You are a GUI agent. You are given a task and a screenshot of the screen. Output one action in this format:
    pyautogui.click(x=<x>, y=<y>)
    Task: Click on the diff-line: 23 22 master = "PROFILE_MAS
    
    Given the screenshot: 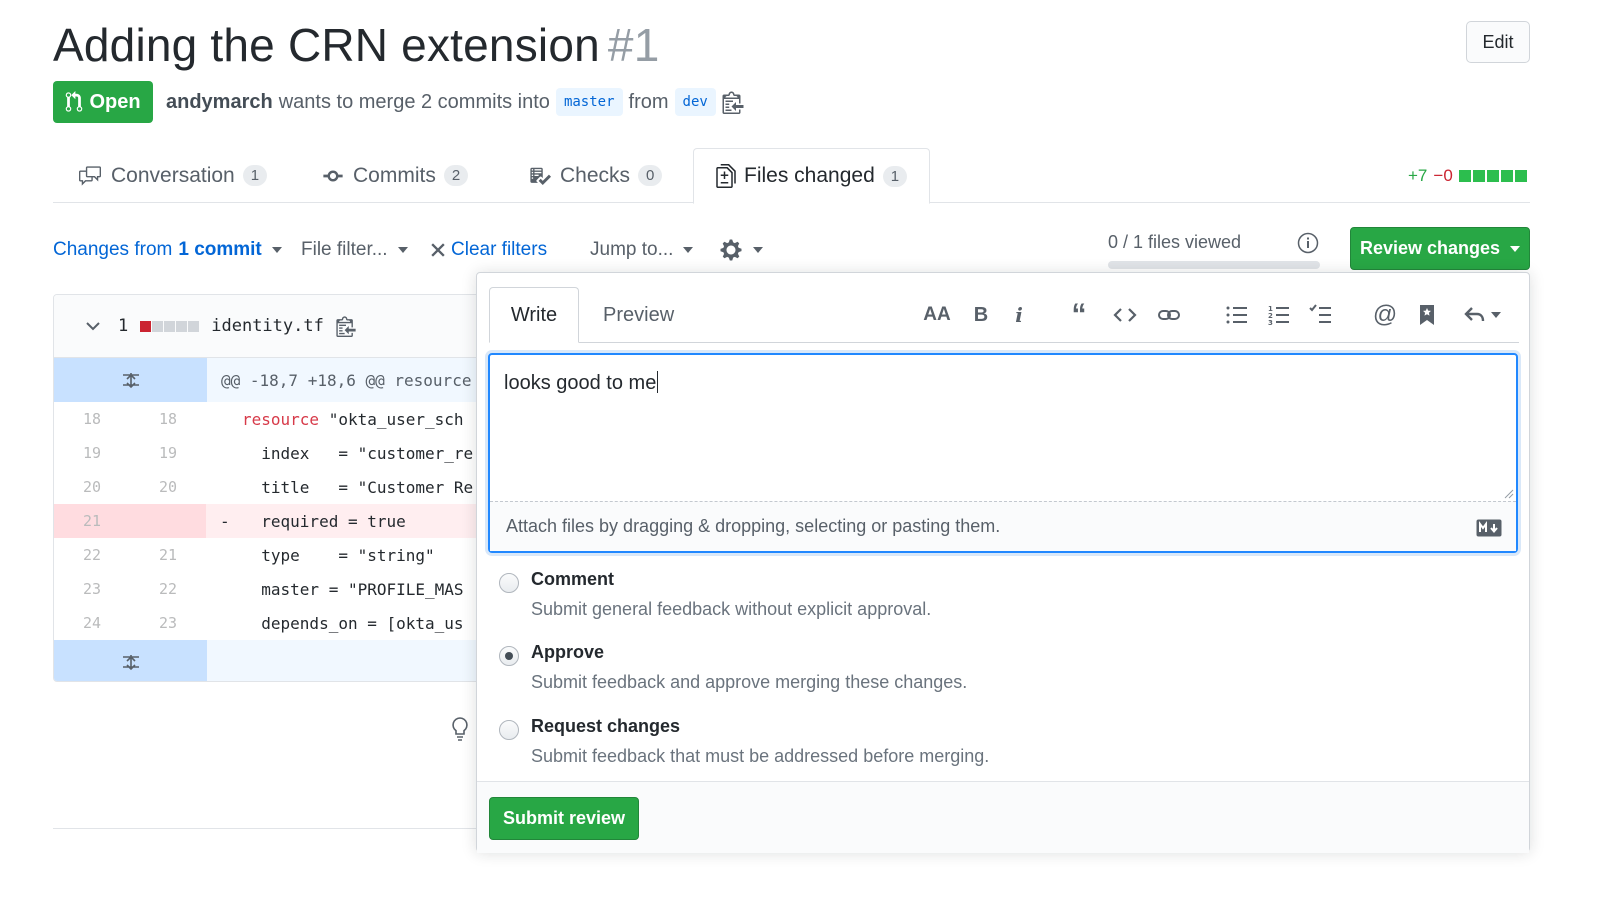 What is the action you would take?
    pyautogui.click(x=273, y=589)
    